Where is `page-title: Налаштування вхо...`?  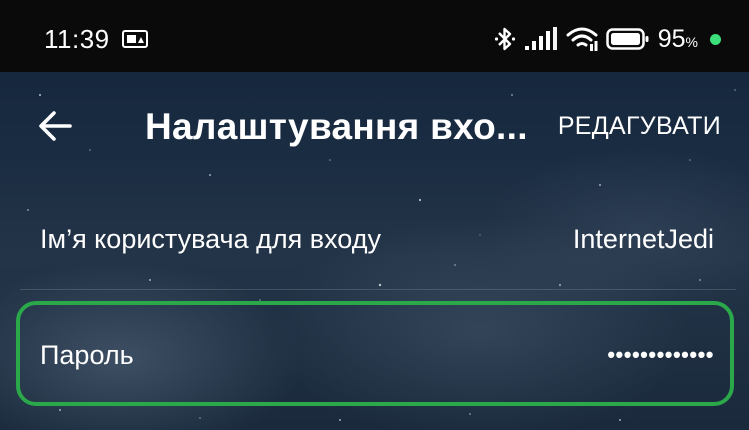 page-title: Налаштування вхо... is located at coordinates (336, 126).